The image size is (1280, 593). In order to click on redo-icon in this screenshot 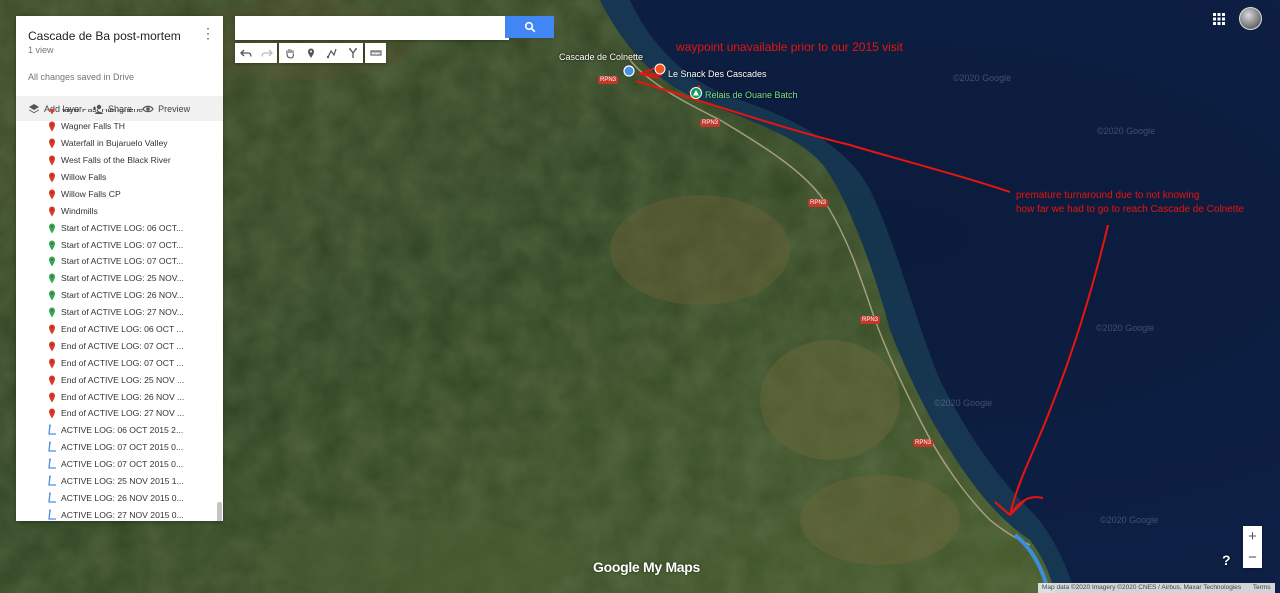, I will do `click(266, 53)`.